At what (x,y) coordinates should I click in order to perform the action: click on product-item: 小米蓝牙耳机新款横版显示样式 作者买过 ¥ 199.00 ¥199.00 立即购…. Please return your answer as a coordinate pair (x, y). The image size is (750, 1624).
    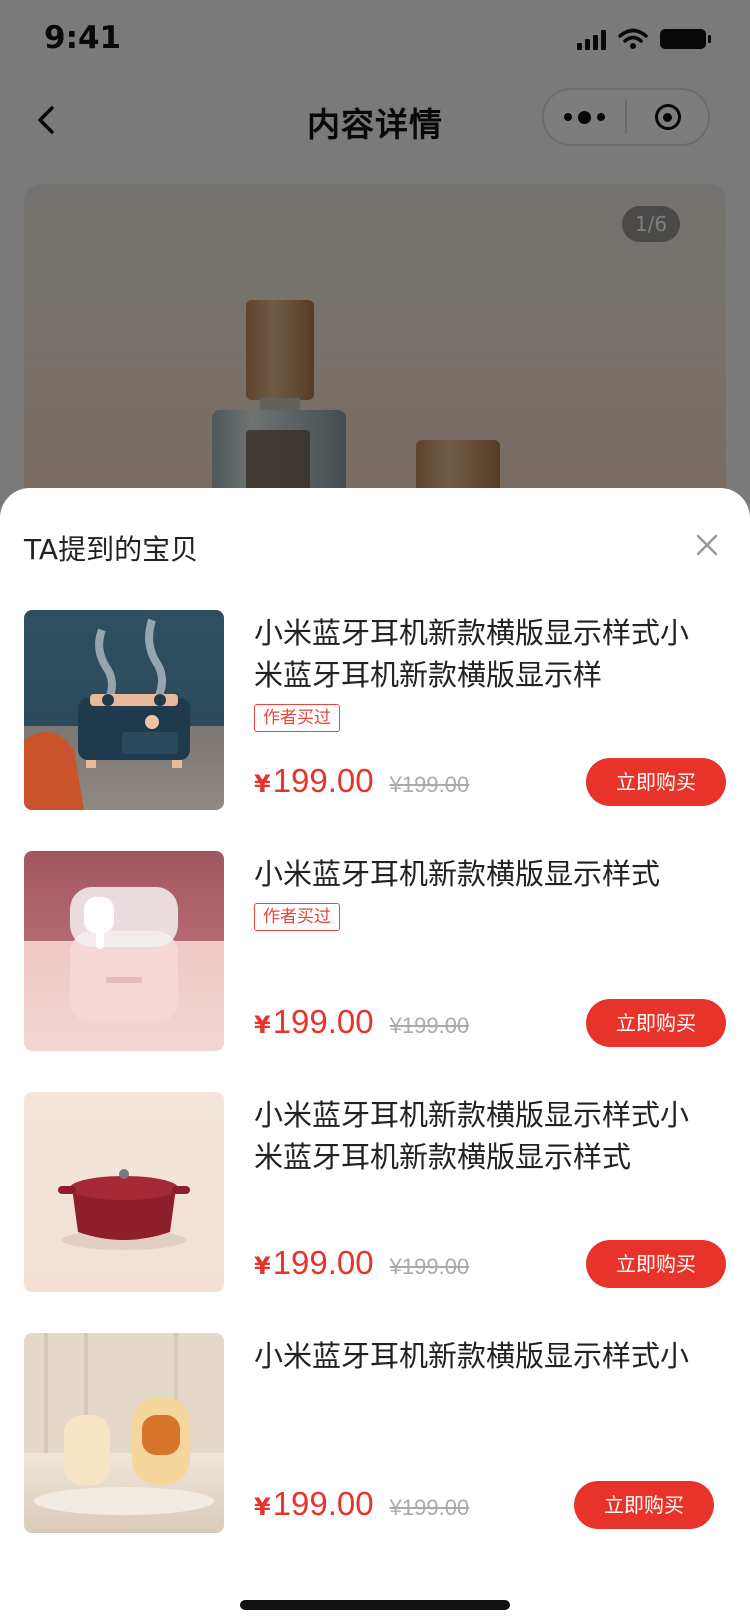
    Looking at the image, I should click on (375, 951).